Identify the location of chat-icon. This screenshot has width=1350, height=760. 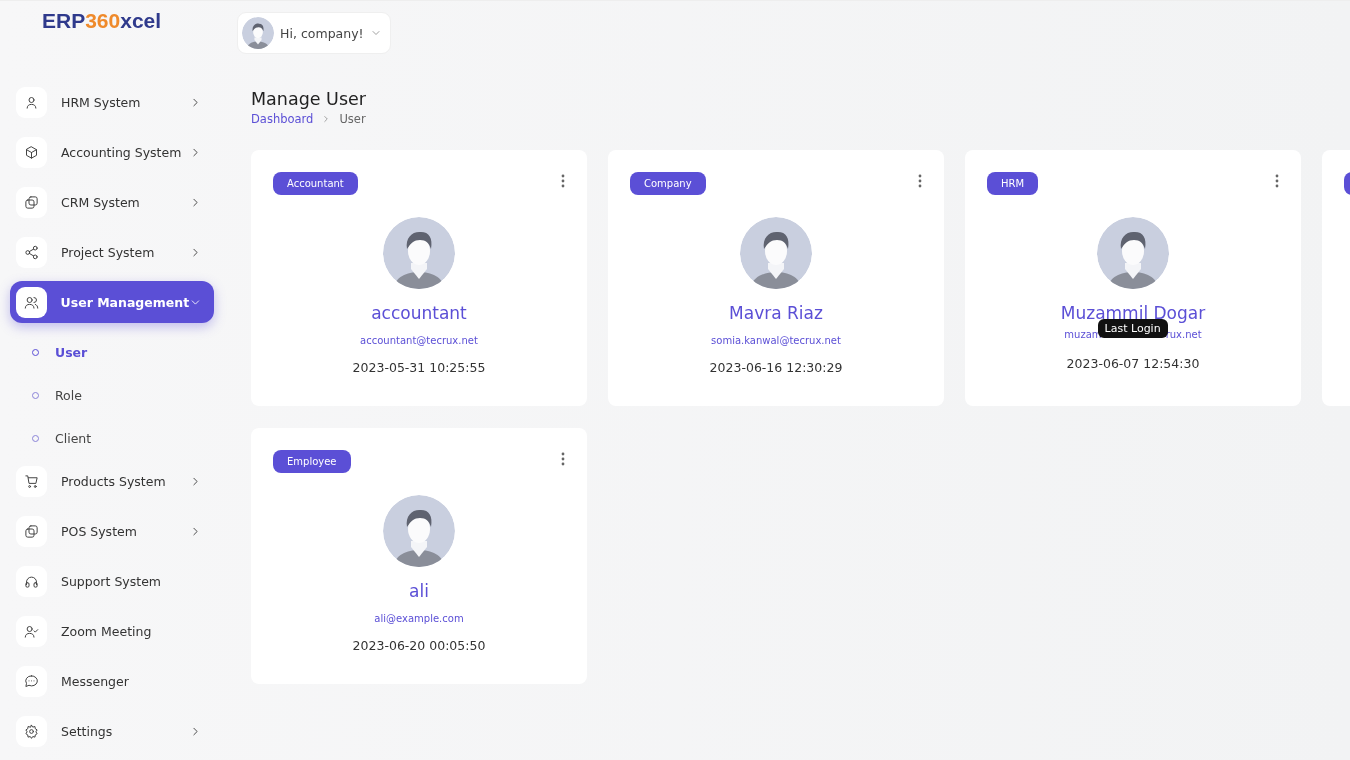
(31, 681).